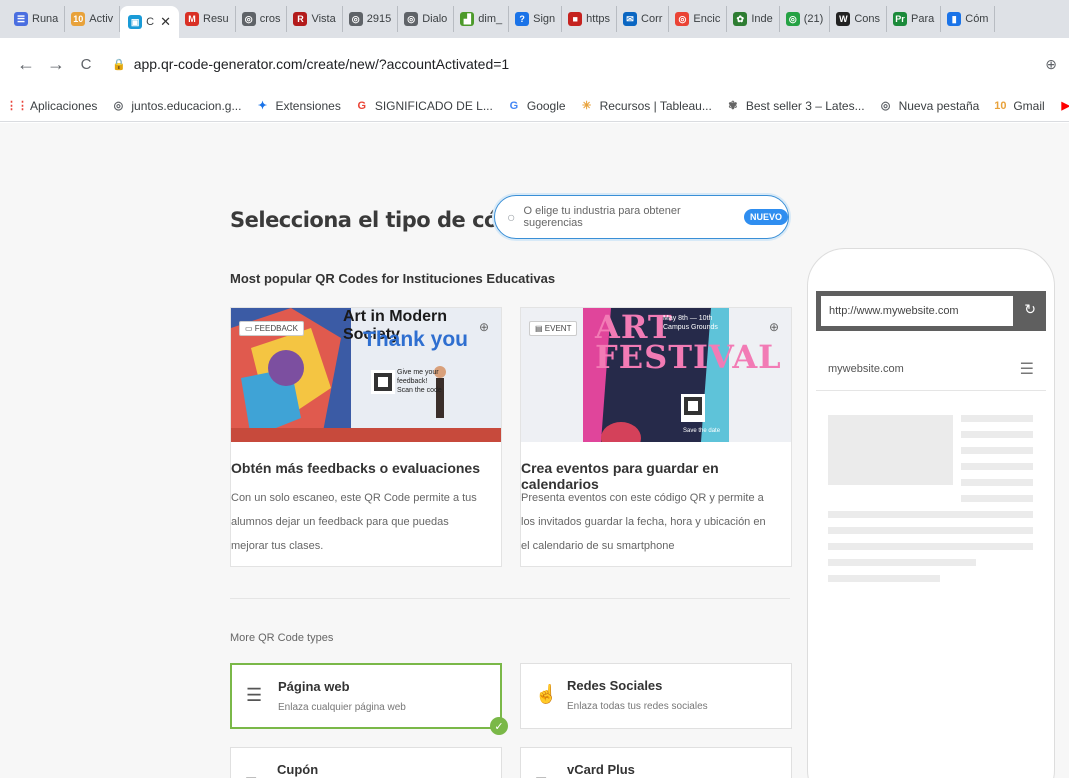  I want to click on bookmark-icon: ✦, so click(262, 106).